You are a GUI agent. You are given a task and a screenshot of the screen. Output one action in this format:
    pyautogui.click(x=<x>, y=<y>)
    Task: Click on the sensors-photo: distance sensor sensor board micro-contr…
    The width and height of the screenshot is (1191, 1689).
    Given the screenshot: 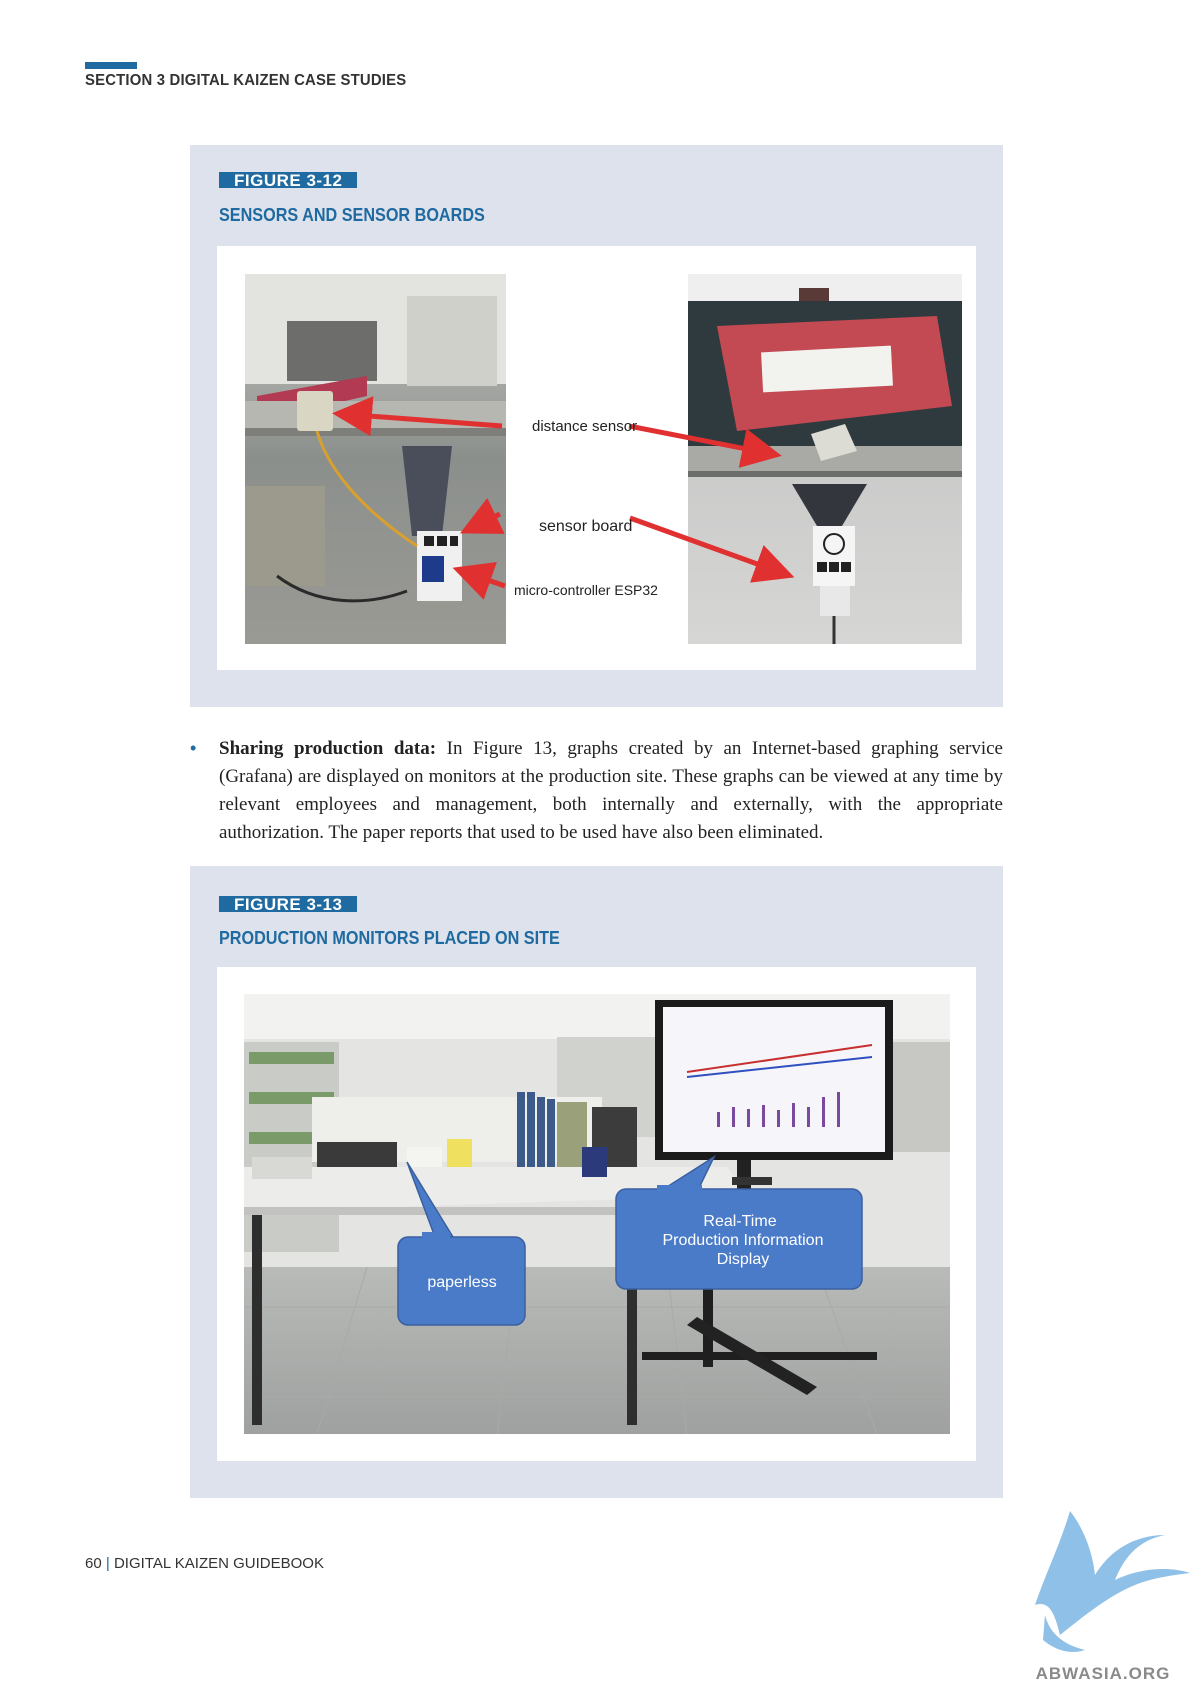 What is the action you would take?
    pyautogui.click(x=603, y=459)
    